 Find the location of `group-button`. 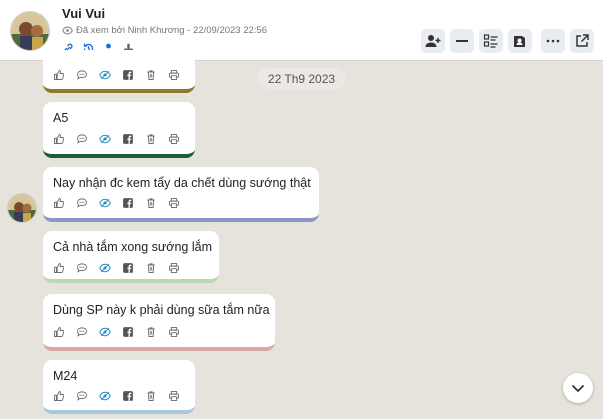

group-button is located at coordinates (520, 41).